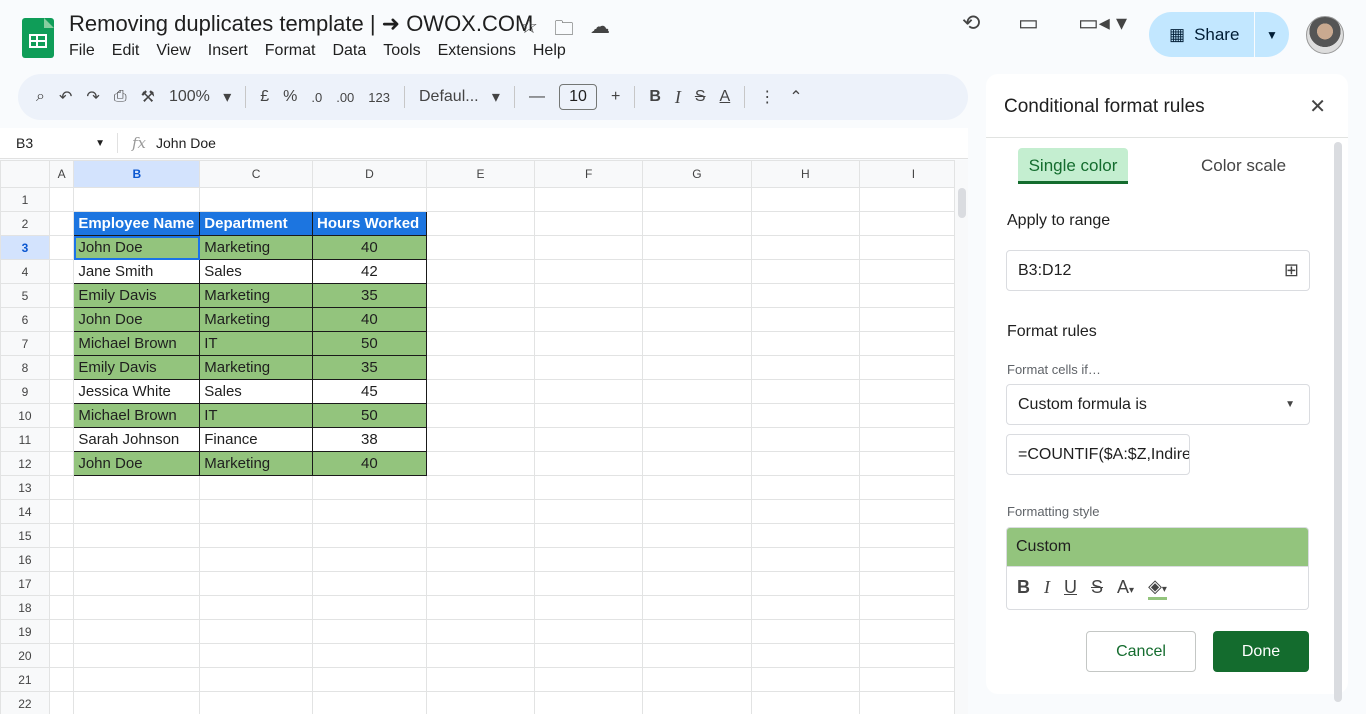 The width and height of the screenshot is (1366, 714). What do you see at coordinates (25, 679) in the screenshot?
I see `row-header: 21` at bounding box center [25, 679].